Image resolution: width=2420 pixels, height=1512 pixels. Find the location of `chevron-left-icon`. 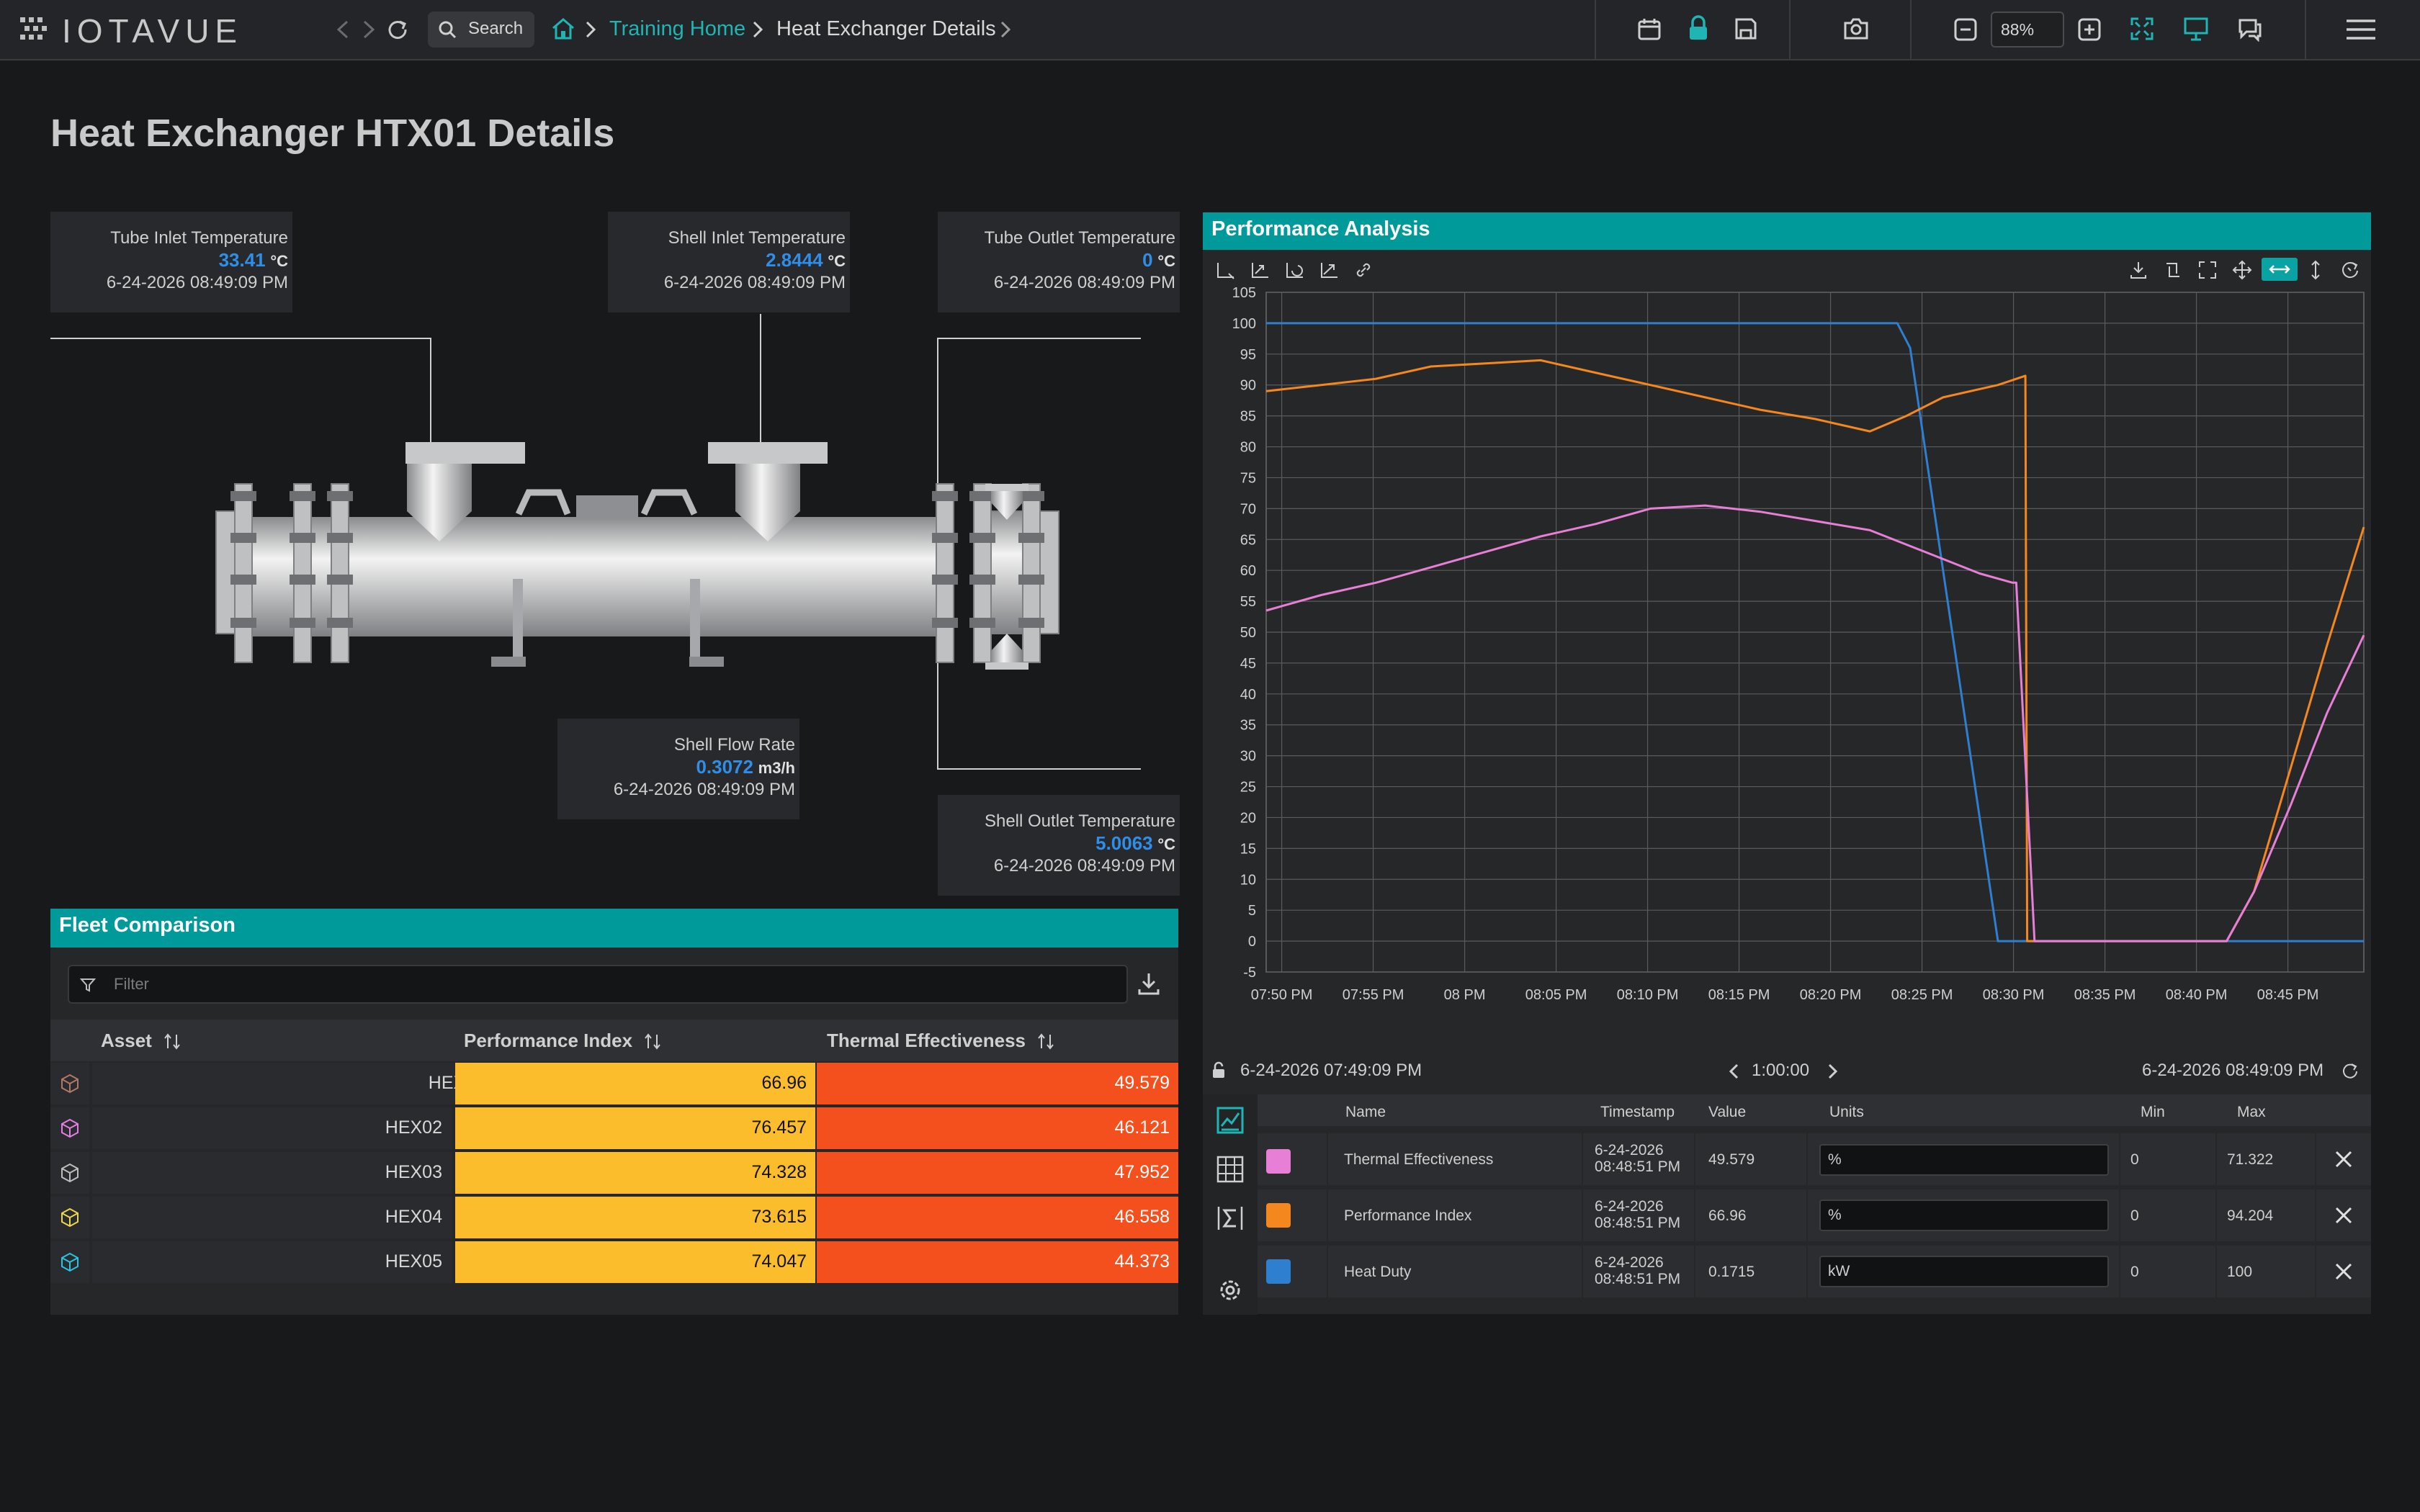

chevron-left-icon is located at coordinates (1734, 1071).